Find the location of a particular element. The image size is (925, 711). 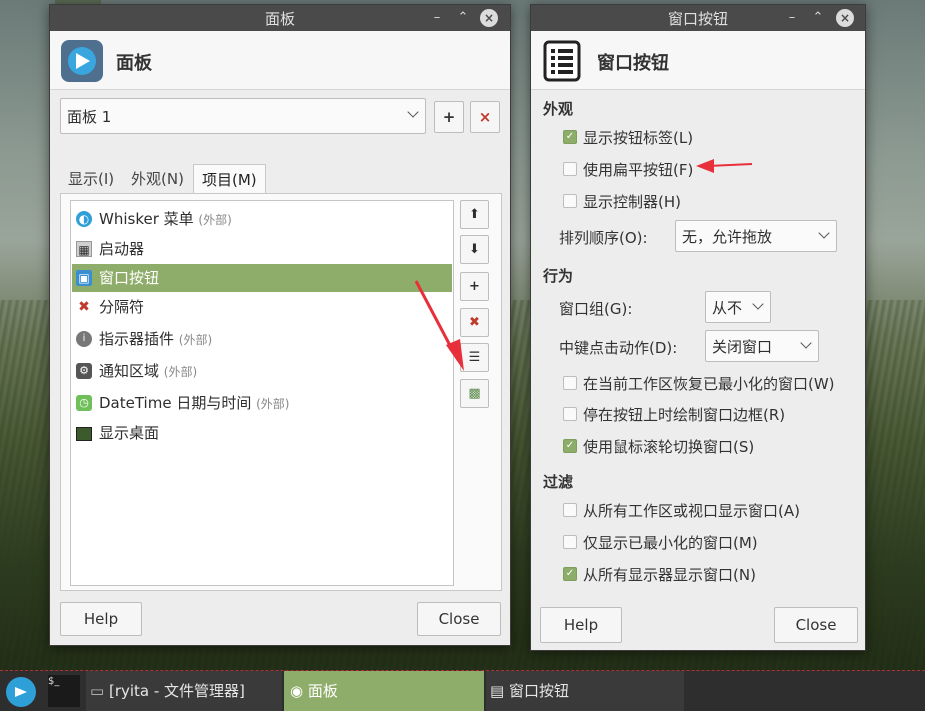

item-label: 显示桌面 is located at coordinates (129, 433).